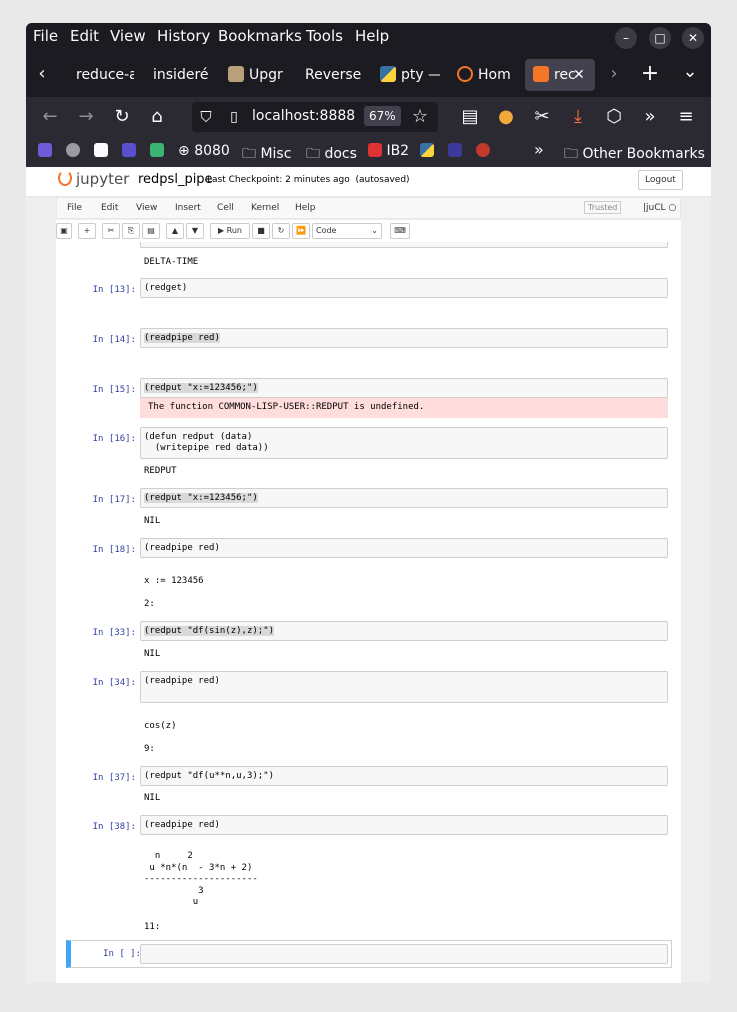 The image size is (737, 1012). I want to click on tab-insidere: insideré, so click(182, 75).